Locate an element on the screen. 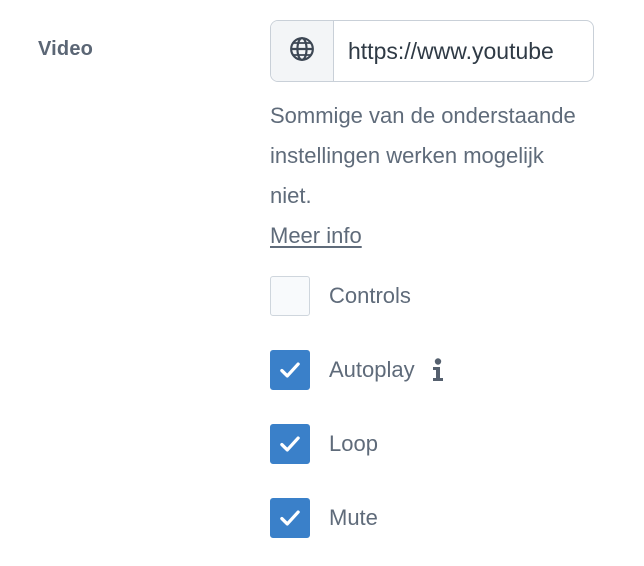 The width and height of the screenshot is (644, 566). option-loop: Loop is located at coordinates (324, 444).